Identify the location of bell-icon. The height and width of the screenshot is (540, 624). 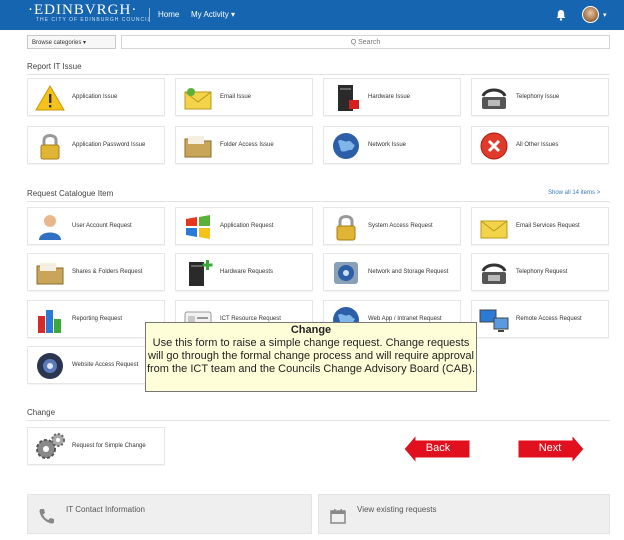
(561, 15).